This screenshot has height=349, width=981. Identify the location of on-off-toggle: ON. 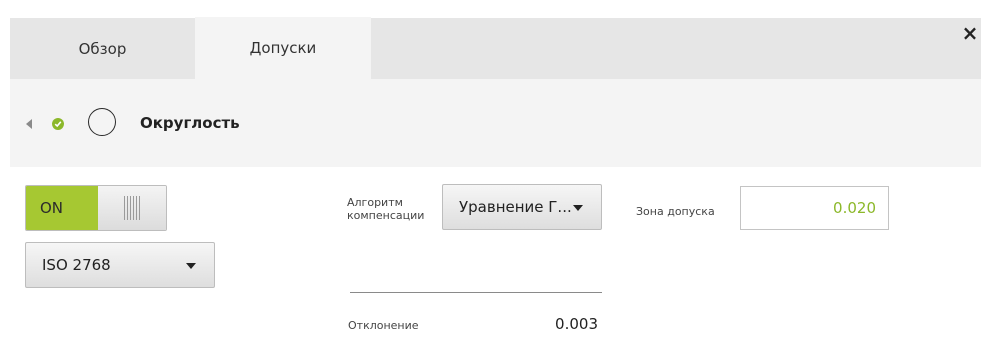
(96, 208).